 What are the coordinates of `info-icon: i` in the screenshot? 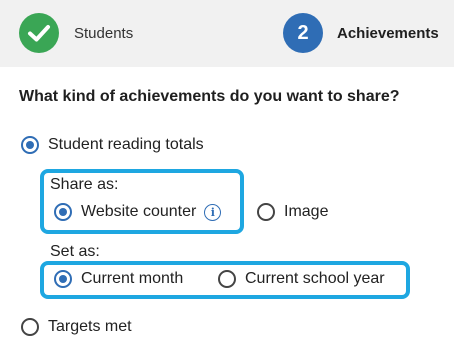 It's located at (213, 212).